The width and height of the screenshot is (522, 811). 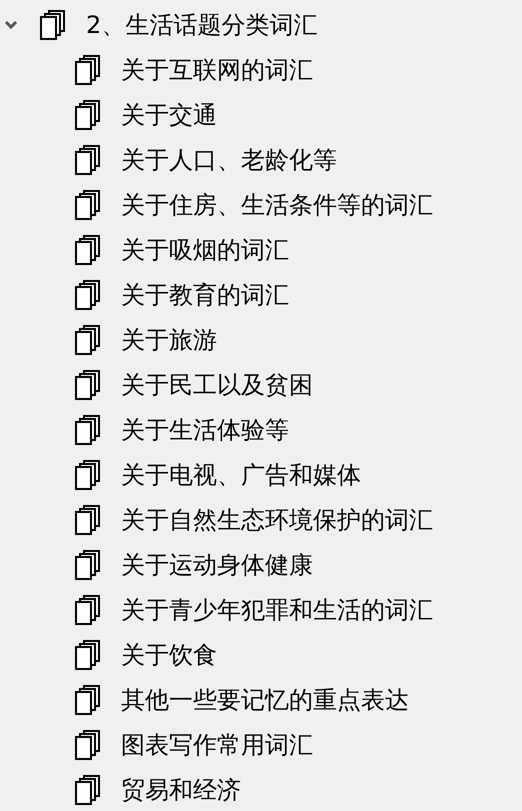 What do you see at coordinates (229, 160) in the screenshot?
I see `tree-item-label: 关于人口、老龄化等` at bounding box center [229, 160].